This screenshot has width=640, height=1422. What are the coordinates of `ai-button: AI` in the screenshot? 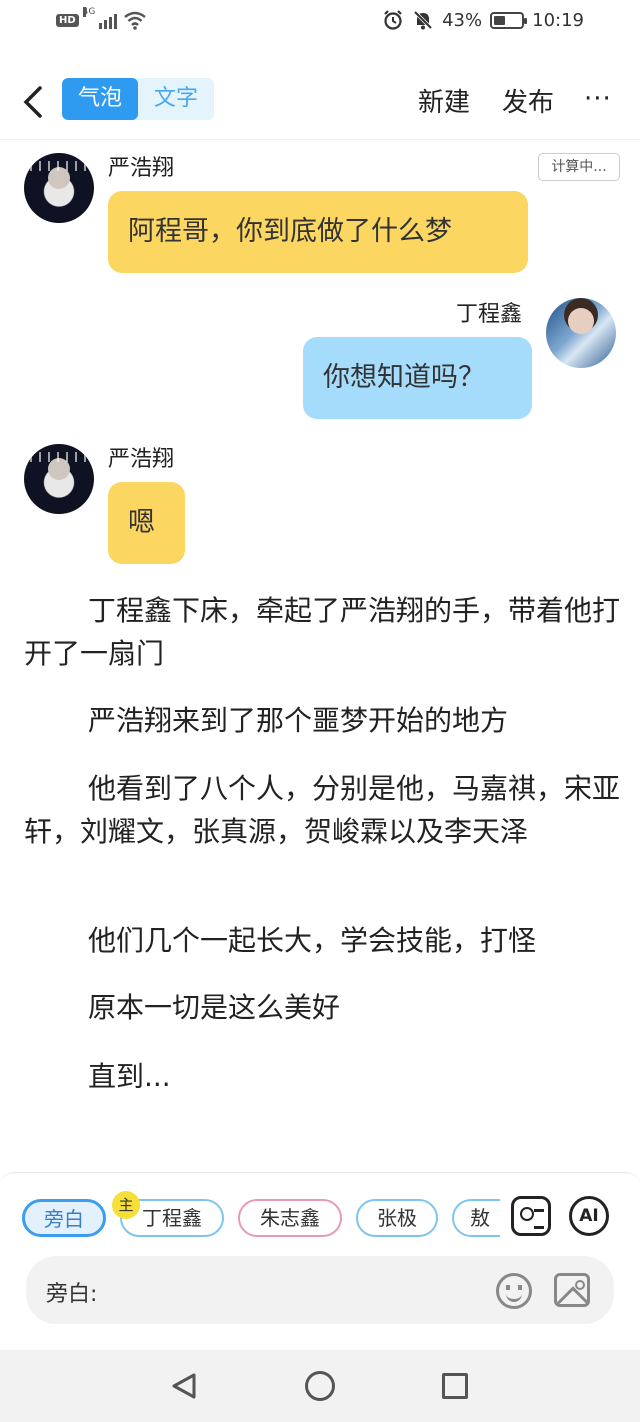 It's located at (589, 1216).